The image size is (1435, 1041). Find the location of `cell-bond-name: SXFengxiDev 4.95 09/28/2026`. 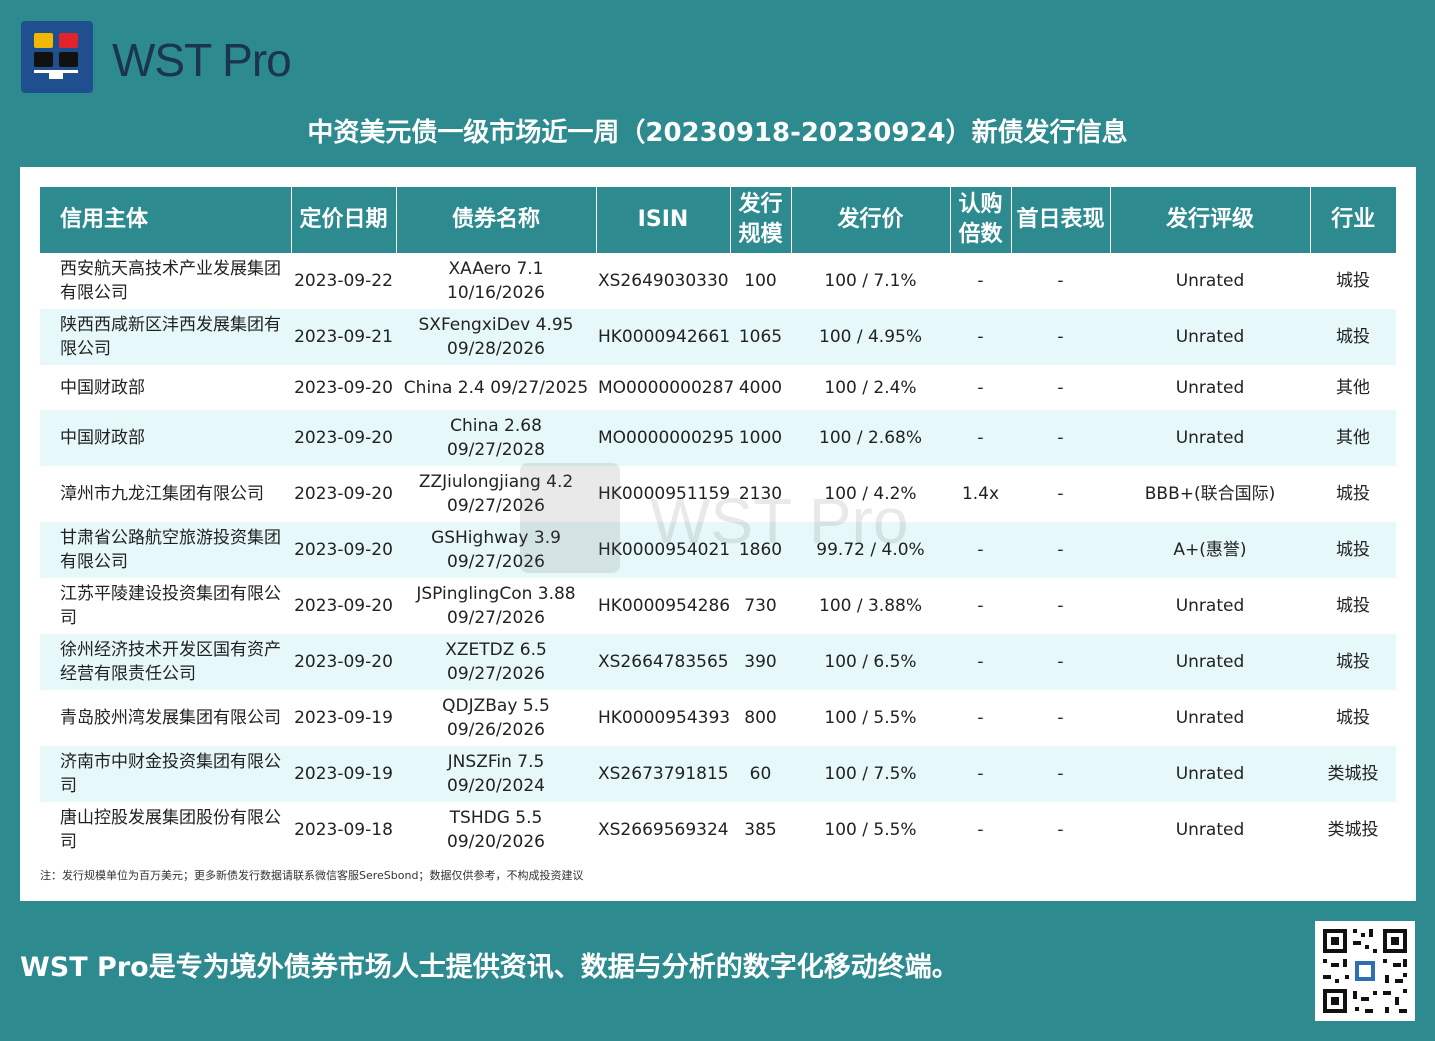

cell-bond-name: SXFengxiDev 4.95 09/28/2026 is located at coordinates (496, 337).